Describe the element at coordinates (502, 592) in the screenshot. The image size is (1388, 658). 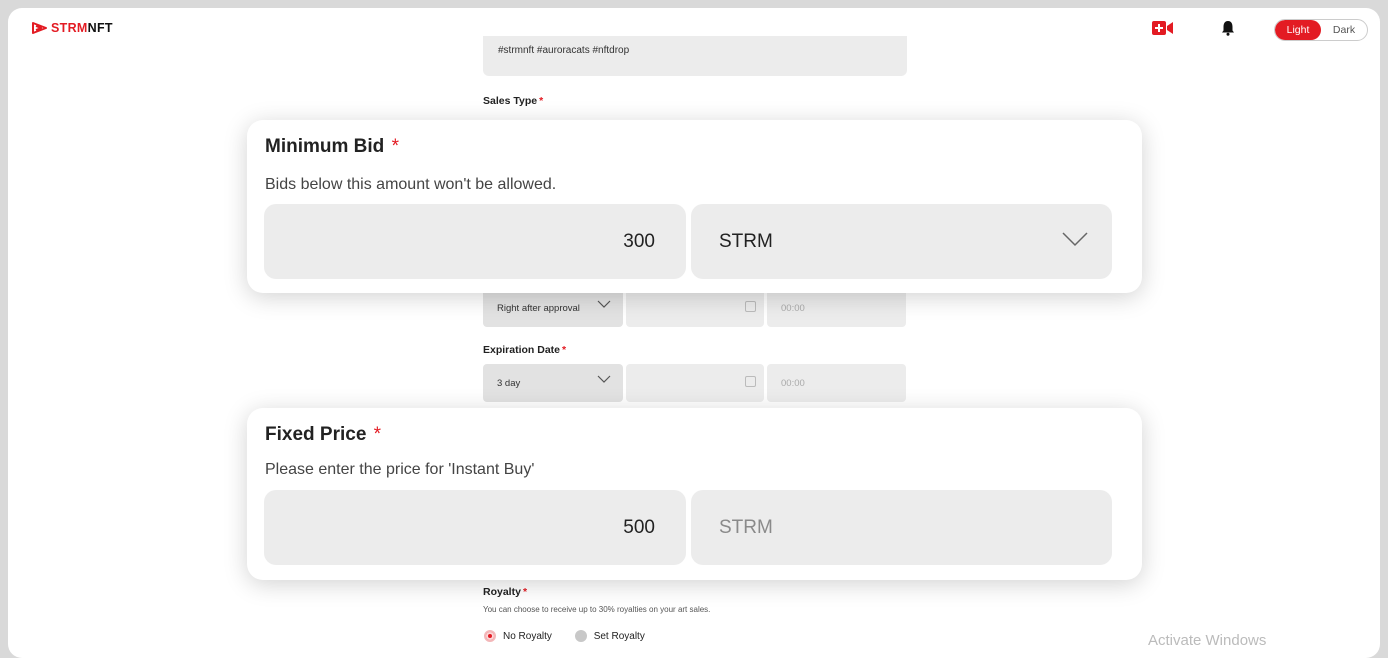
I see `royalty-label-text: Royalty` at that location.